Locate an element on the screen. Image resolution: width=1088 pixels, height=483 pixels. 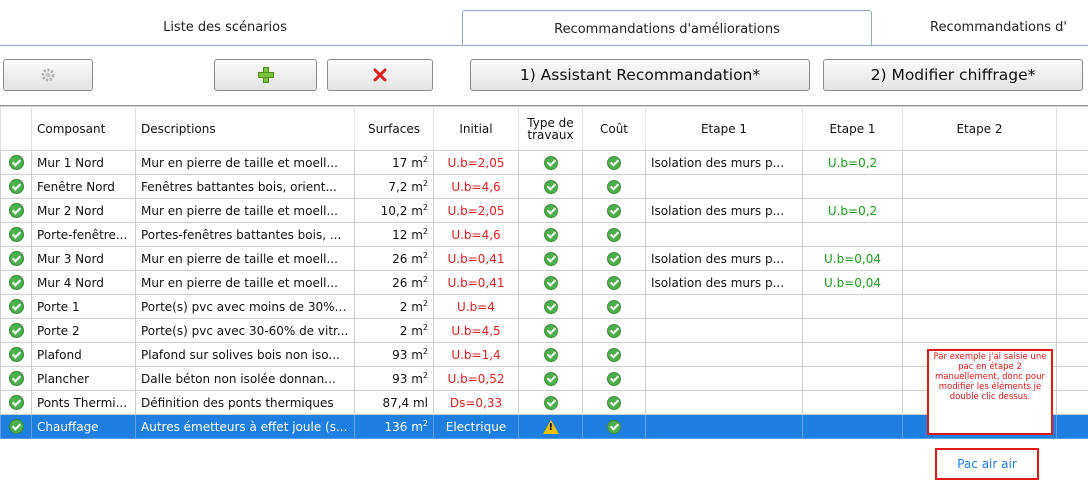
cell-surface: 10,2 m2 is located at coordinates (394, 211).